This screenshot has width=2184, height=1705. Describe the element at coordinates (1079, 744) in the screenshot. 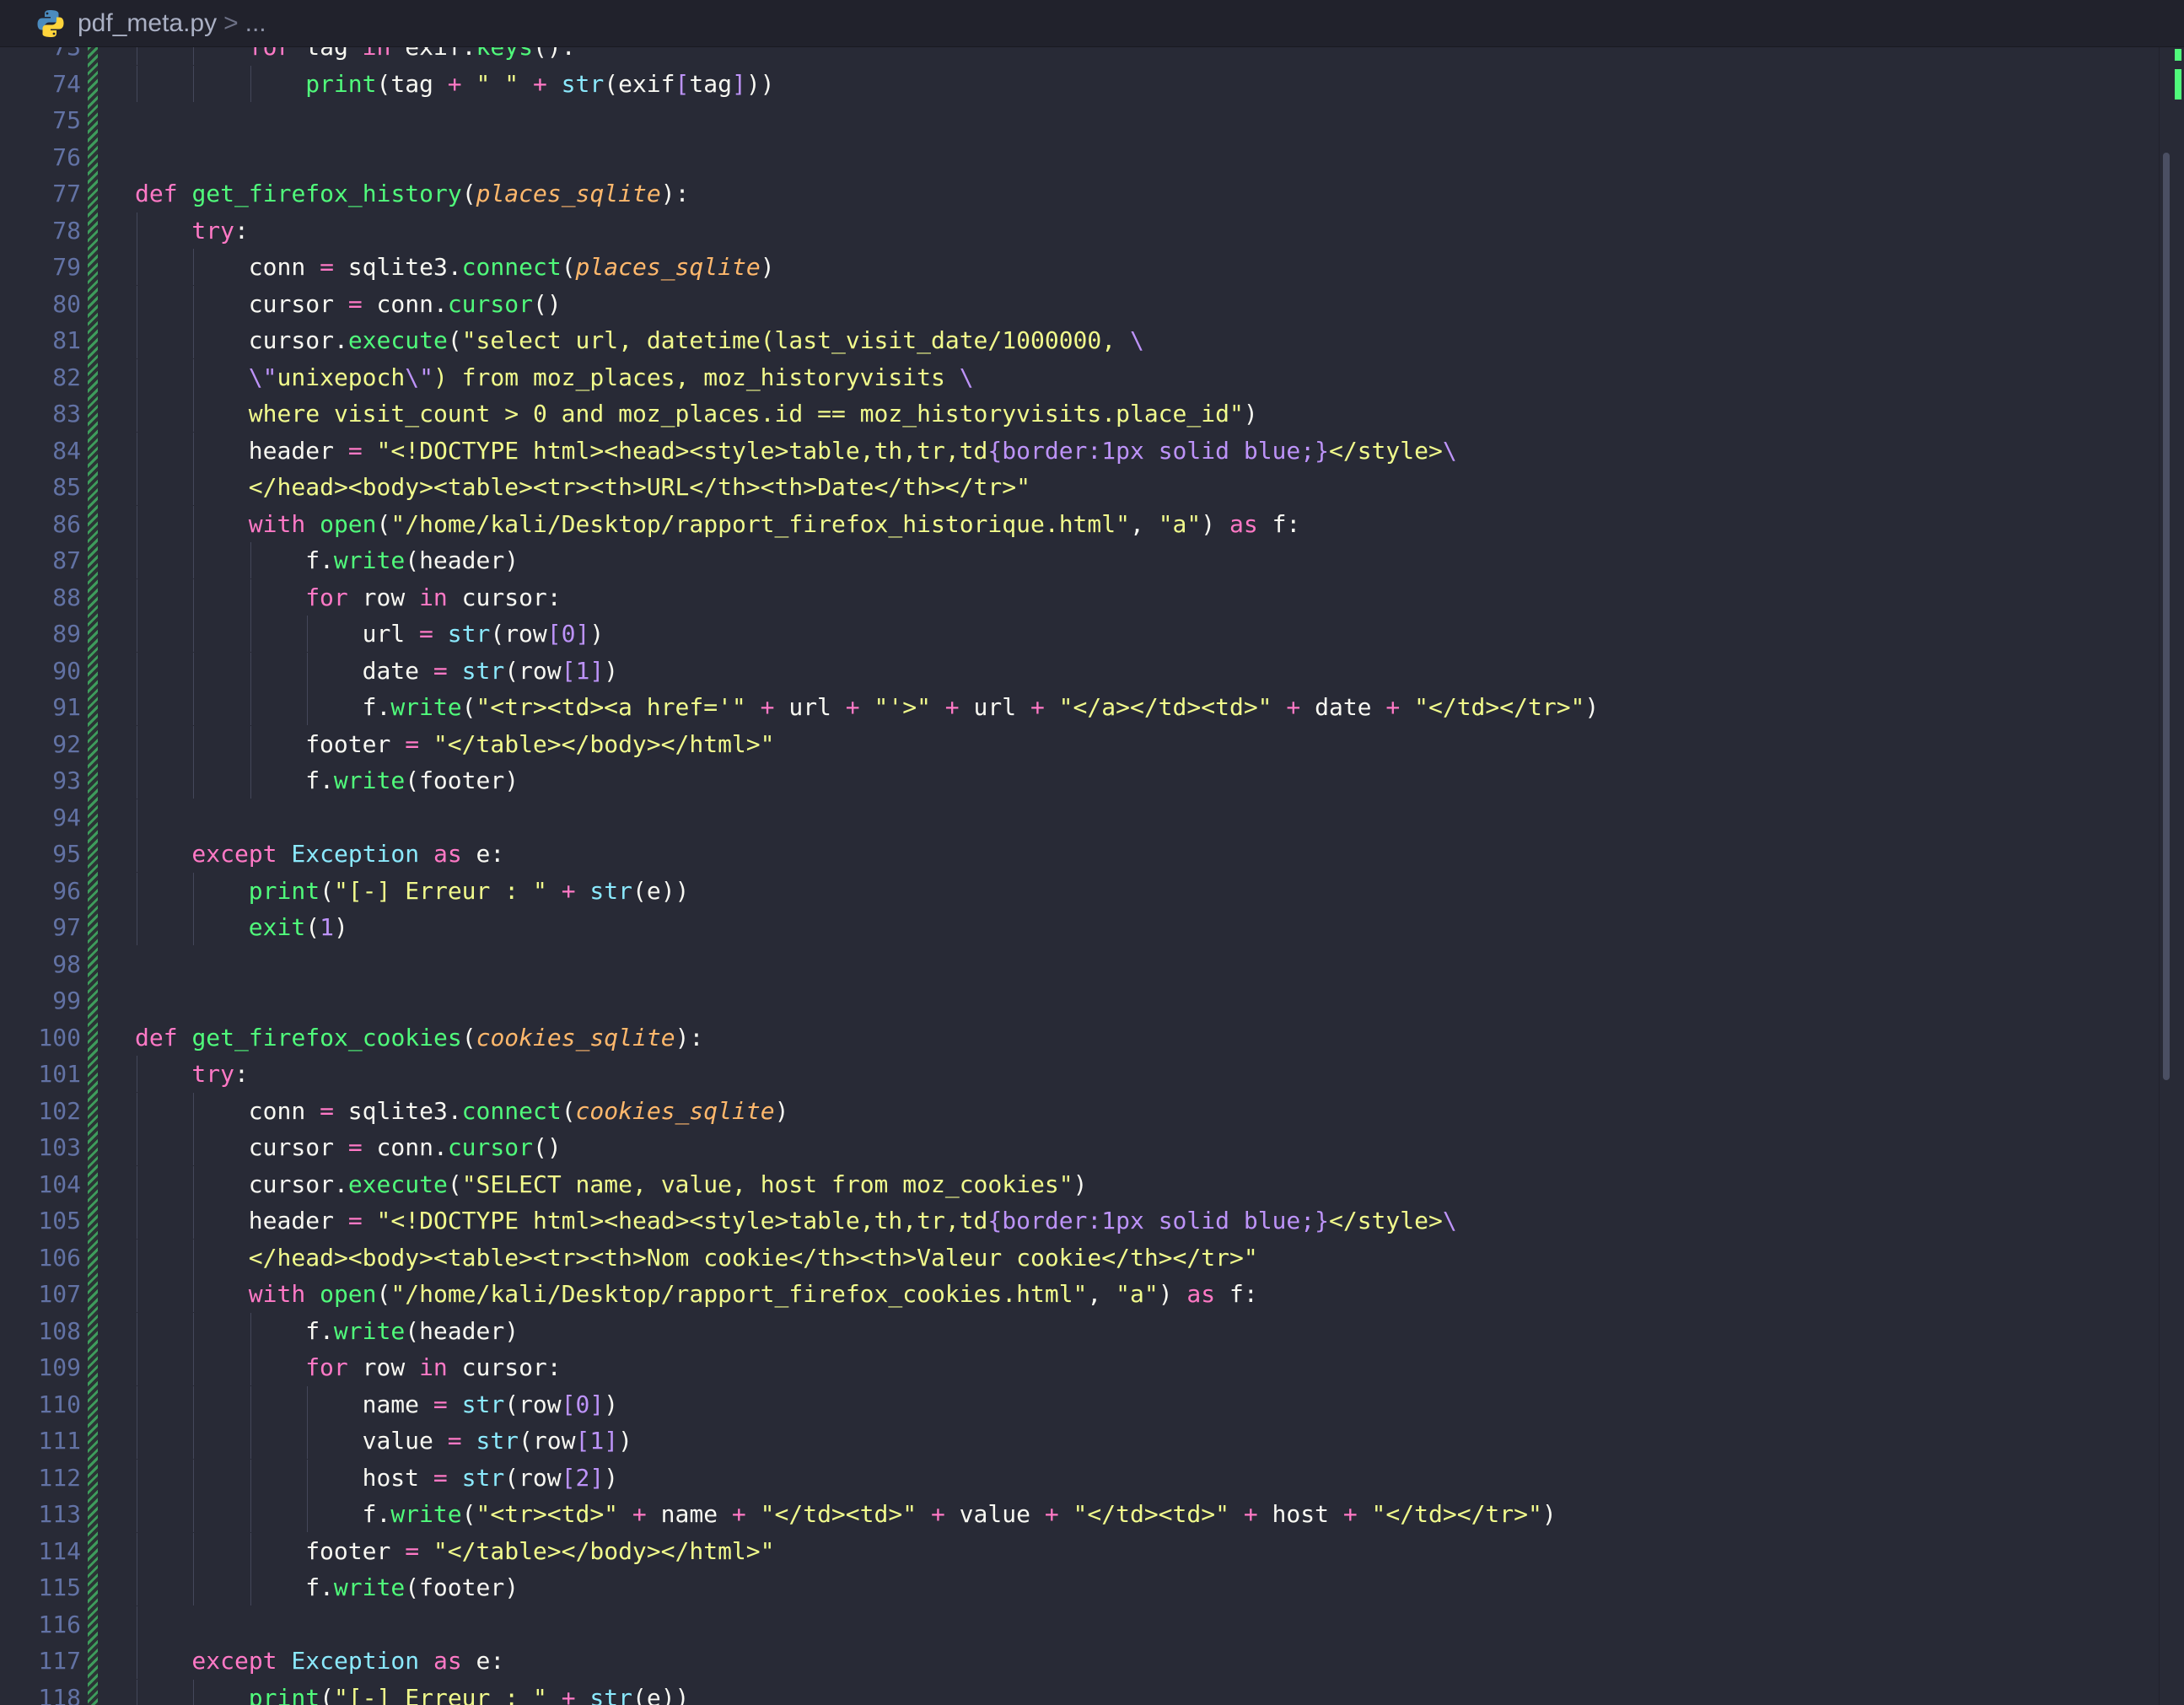

I see `code-line: 92 footer = "</table></body></html>"` at that location.